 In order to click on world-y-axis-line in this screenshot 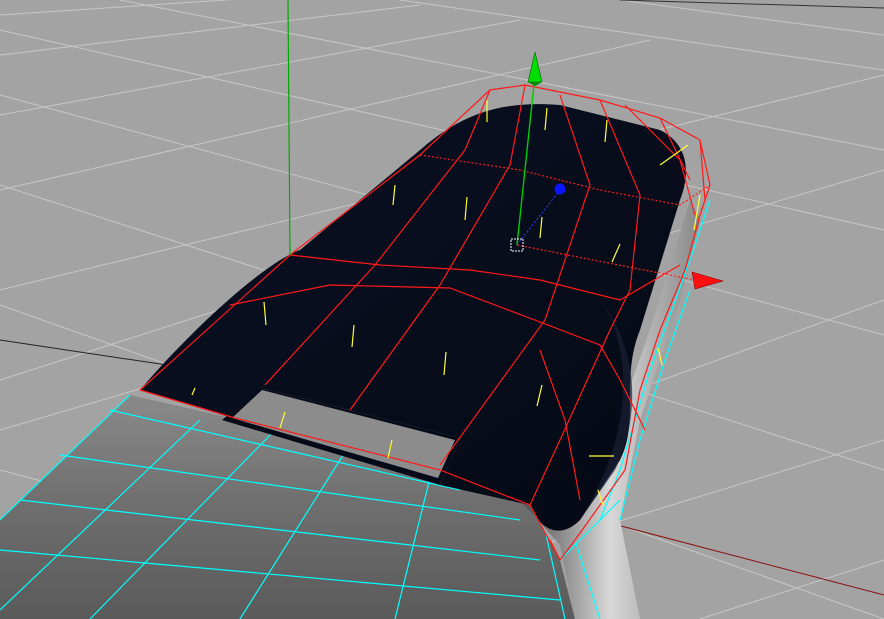, I will do `click(289, 128)`.